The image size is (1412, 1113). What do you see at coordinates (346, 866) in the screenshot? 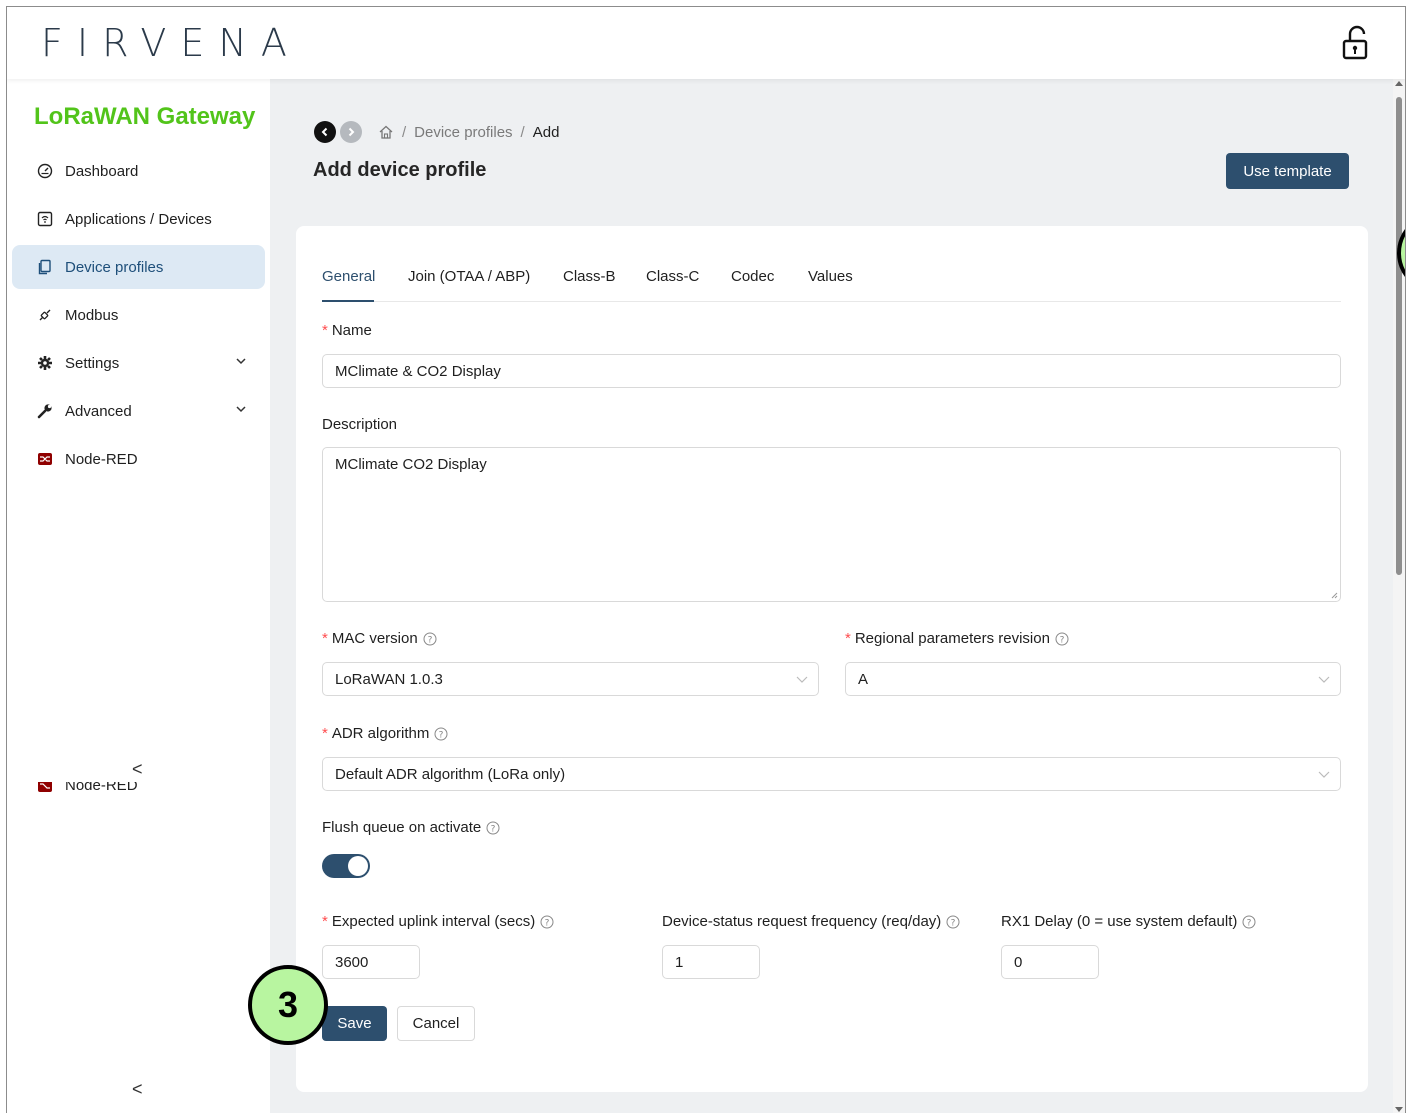
I see `flush-queue-toggle` at bounding box center [346, 866].